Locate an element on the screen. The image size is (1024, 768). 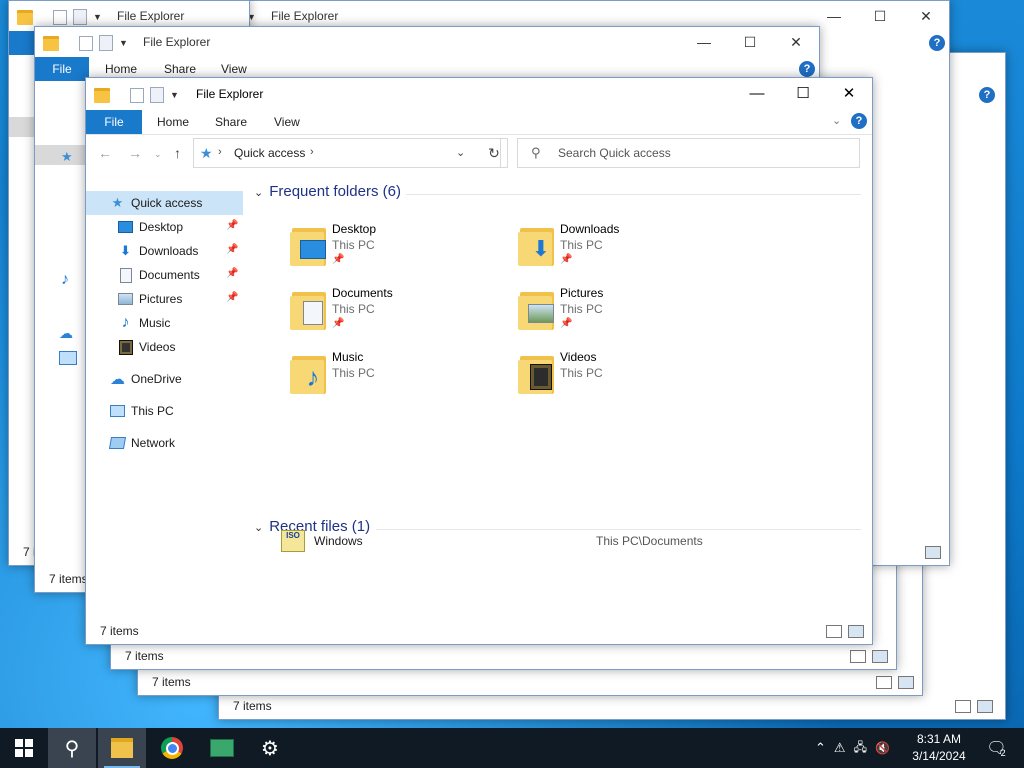
chrome-taskbar-button is located at coordinates (172, 748).